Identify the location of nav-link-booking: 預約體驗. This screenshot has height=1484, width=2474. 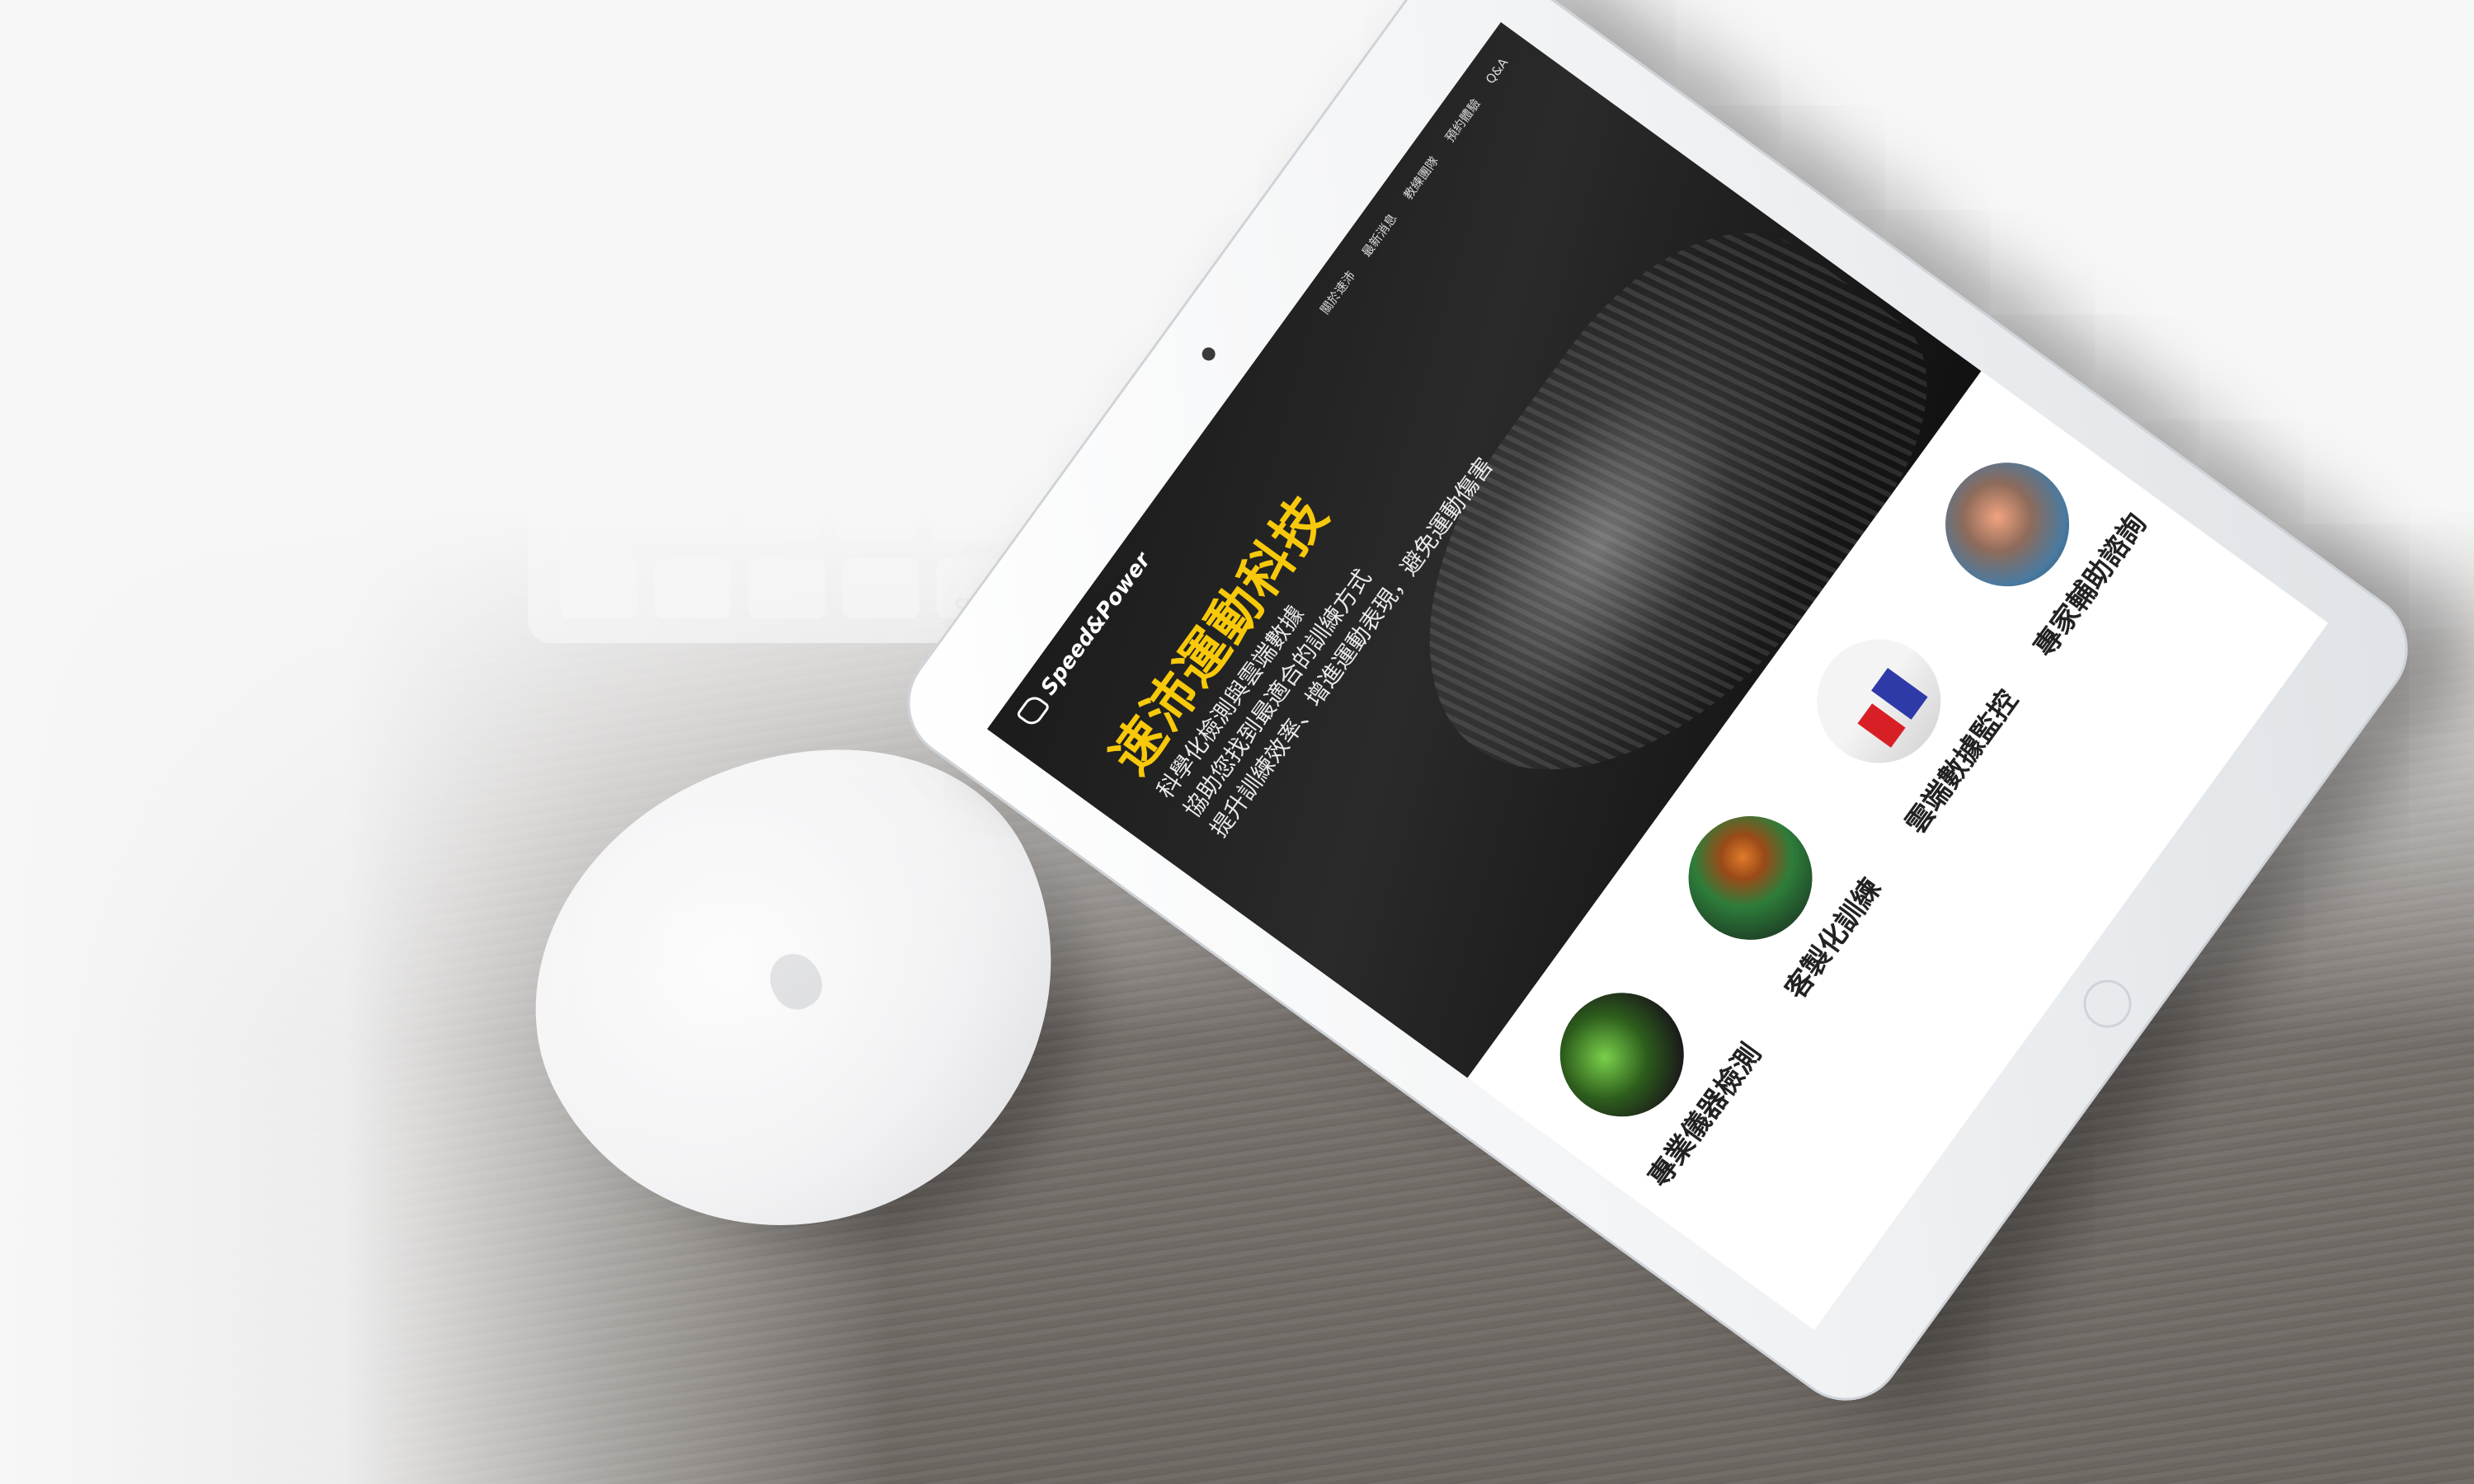
(1462, 120).